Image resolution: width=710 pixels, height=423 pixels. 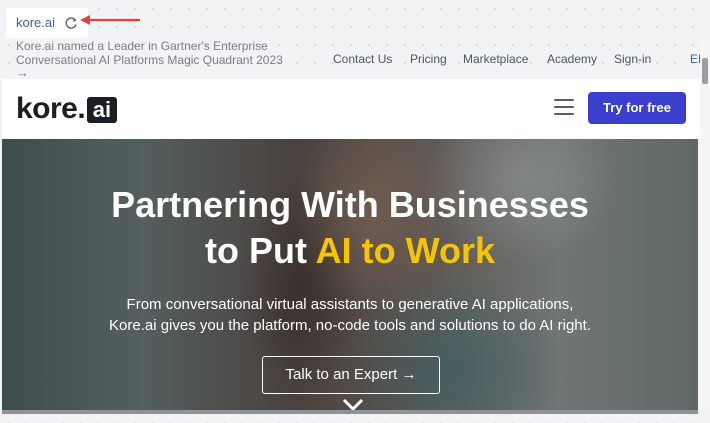 I want to click on address-bar: kore.ai, so click(x=47, y=23).